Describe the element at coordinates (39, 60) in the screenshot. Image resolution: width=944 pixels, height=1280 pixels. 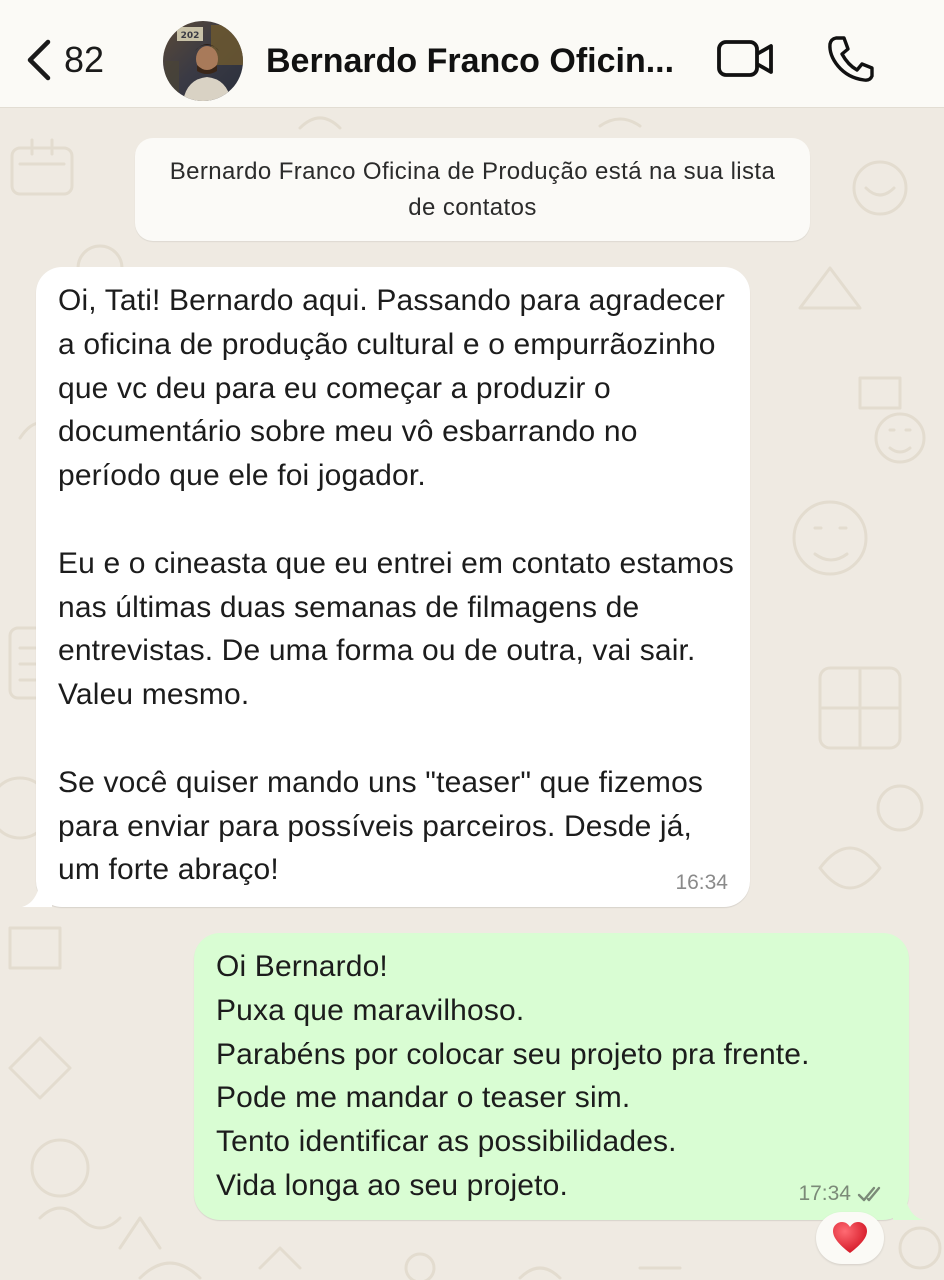
I see `chevron-left-icon` at that location.